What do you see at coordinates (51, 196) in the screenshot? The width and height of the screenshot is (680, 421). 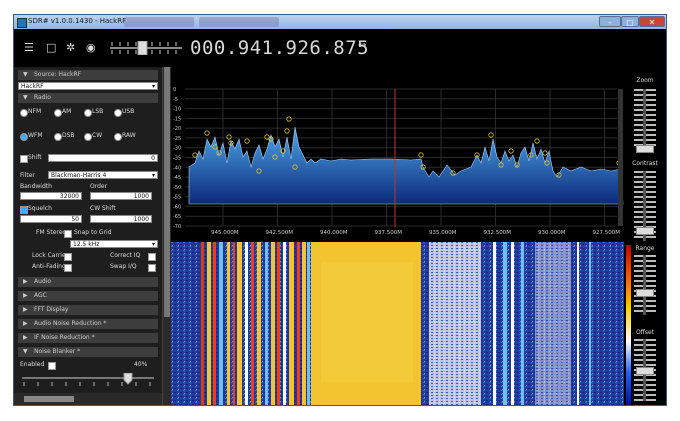 I see `bandwidth-input: 32000` at bounding box center [51, 196].